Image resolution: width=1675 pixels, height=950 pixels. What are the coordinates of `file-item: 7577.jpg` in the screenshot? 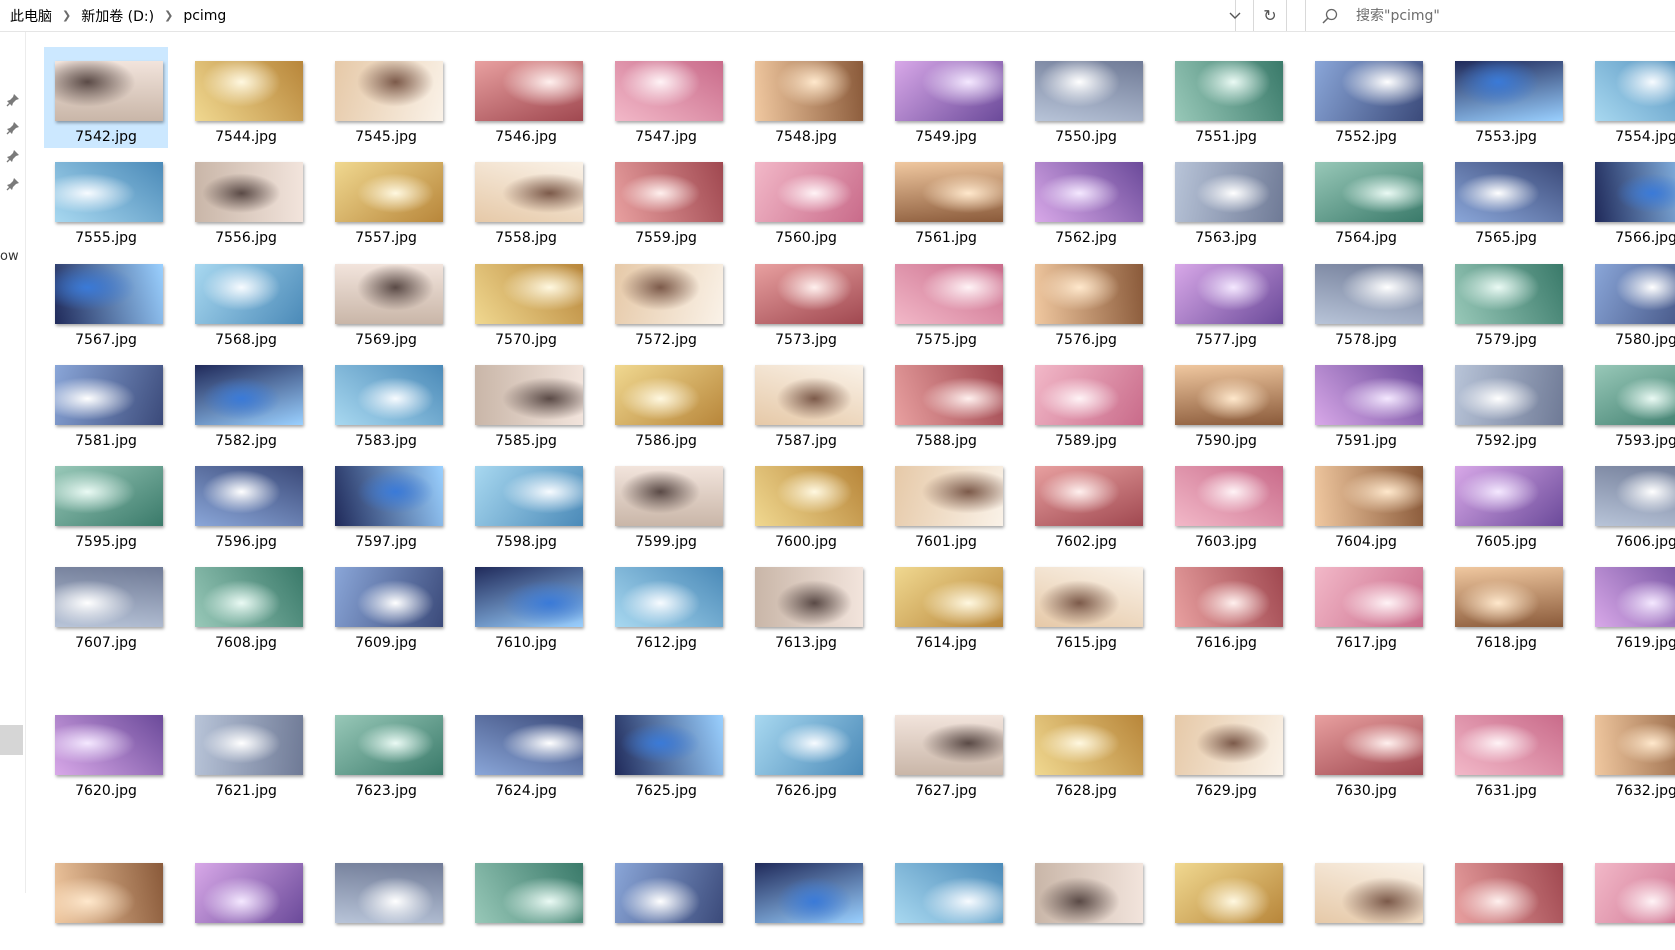 It's located at (1226, 300).